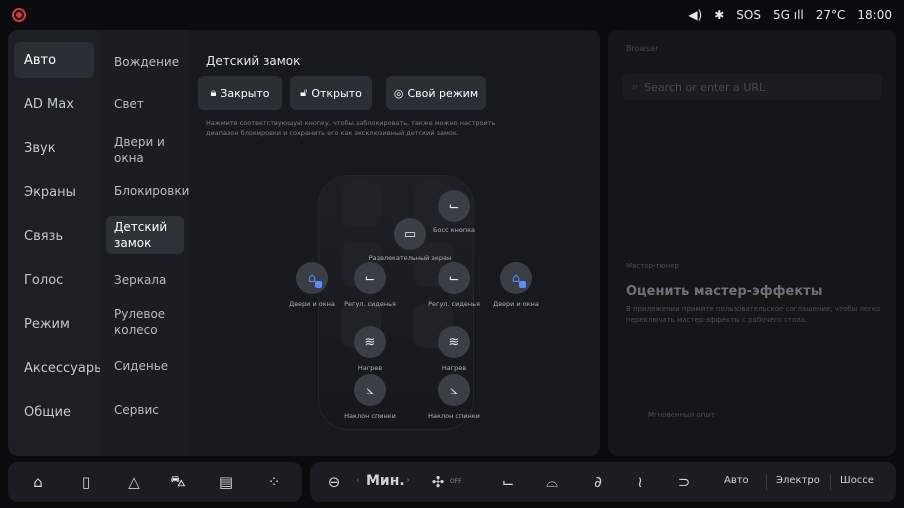 This screenshot has height=508, width=904. I want to click on status-indicators: ◀) ✱ SOS 5G ıll 27°C 18:00, so click(790, 15).